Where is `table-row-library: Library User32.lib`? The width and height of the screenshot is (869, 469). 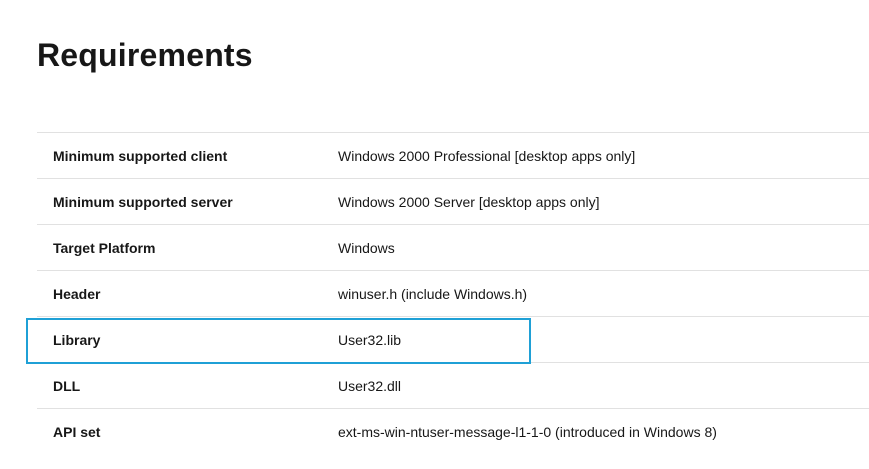
table-row-library: Library User32.lib is located at coordinates (453, 339).